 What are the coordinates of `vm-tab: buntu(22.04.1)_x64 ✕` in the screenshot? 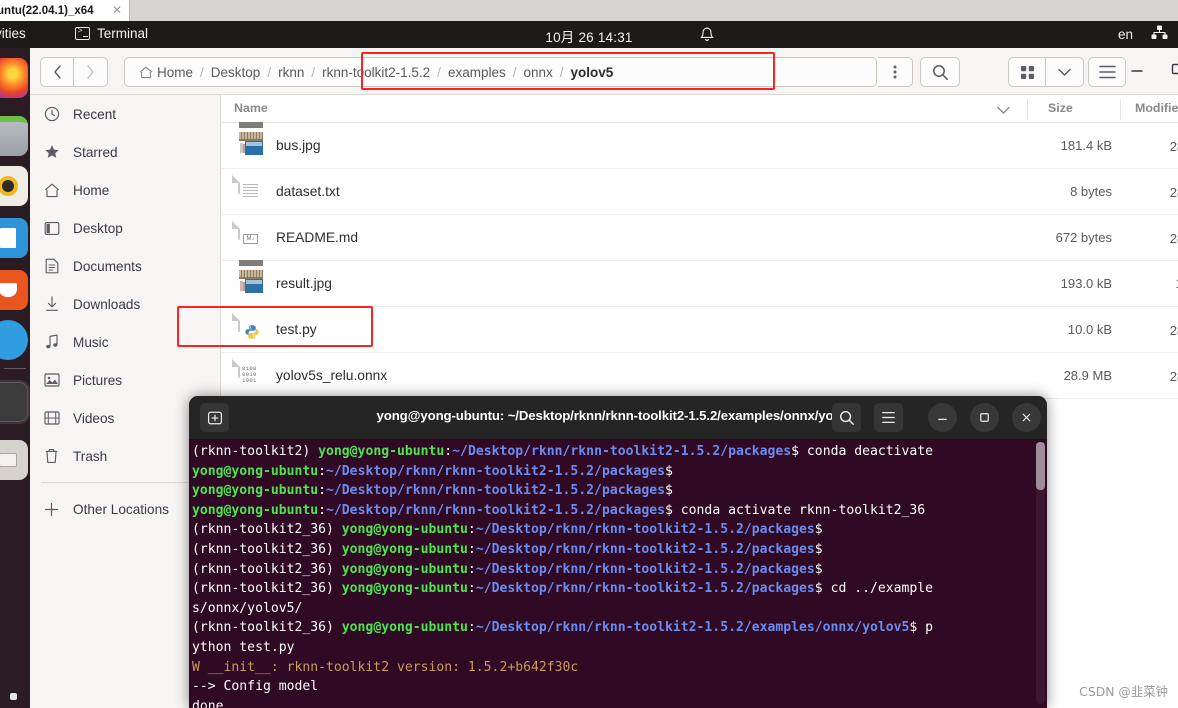 It's located at (65, 10).